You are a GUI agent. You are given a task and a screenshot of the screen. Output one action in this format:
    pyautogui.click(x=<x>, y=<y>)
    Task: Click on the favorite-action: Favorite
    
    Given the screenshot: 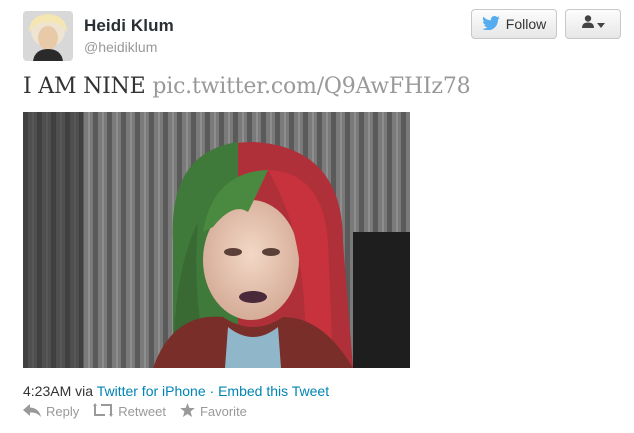 What is the action you would take?
    pyautogui.click(x=213, y=411)
    